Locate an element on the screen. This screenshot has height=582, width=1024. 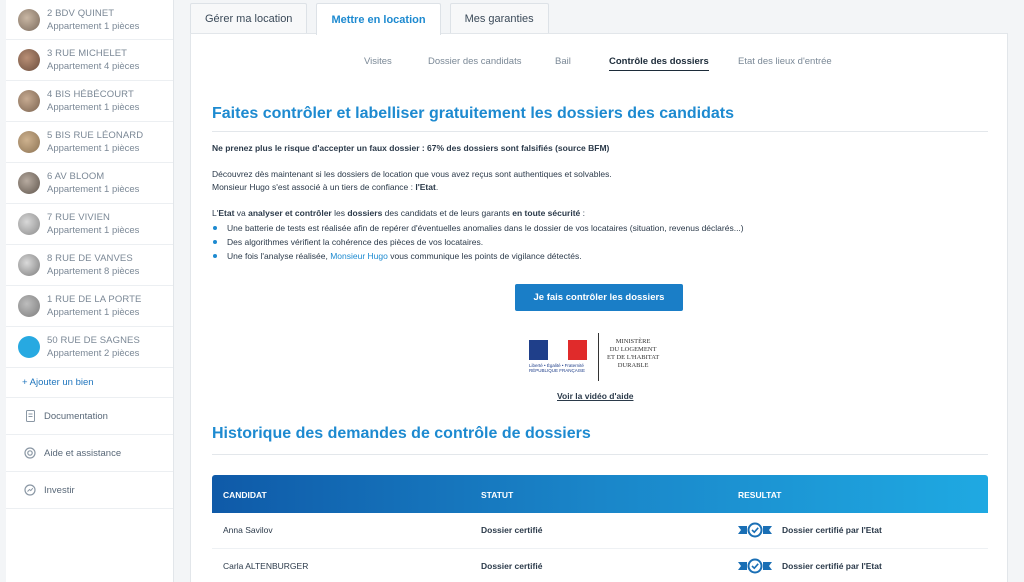
property-name: 1 RUE DE LA PORTE is located at coordinates (94, 299).